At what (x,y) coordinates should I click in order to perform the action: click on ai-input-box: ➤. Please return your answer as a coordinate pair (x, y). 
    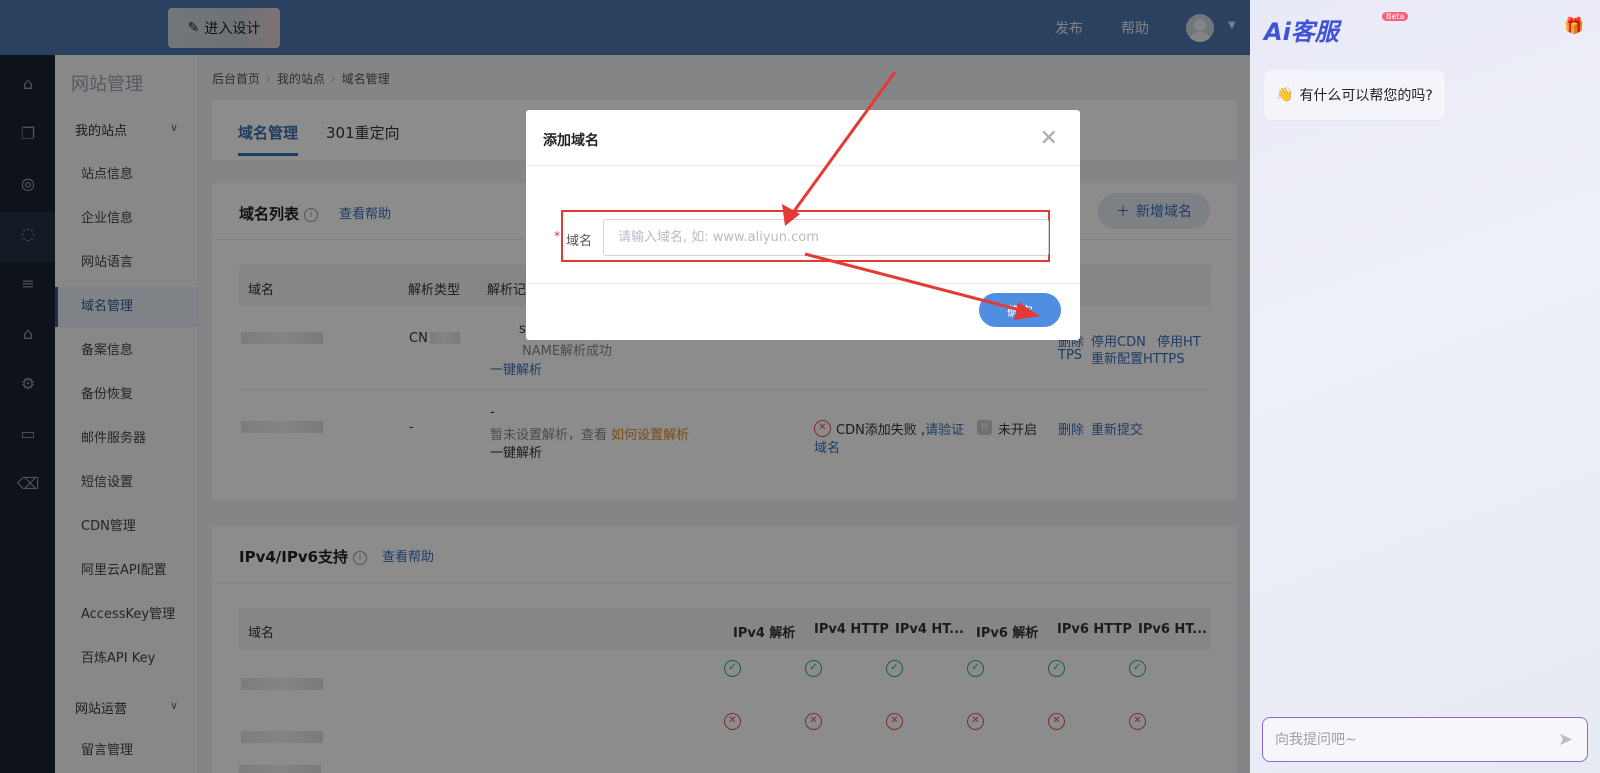
    Looking at the image, I should click on (1425, 739).